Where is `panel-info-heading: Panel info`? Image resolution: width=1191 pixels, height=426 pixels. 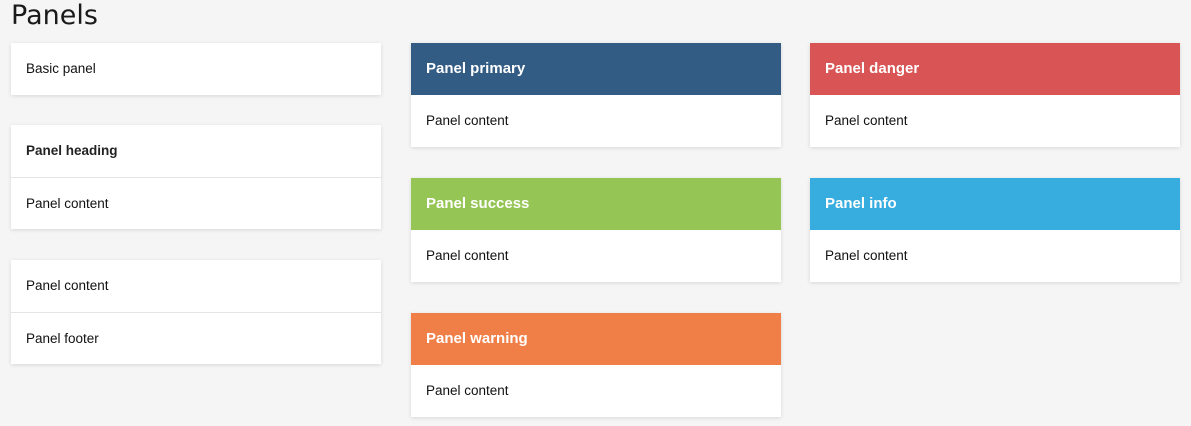 panel-info-heading: Panel info is located at coordinates (995, 204).